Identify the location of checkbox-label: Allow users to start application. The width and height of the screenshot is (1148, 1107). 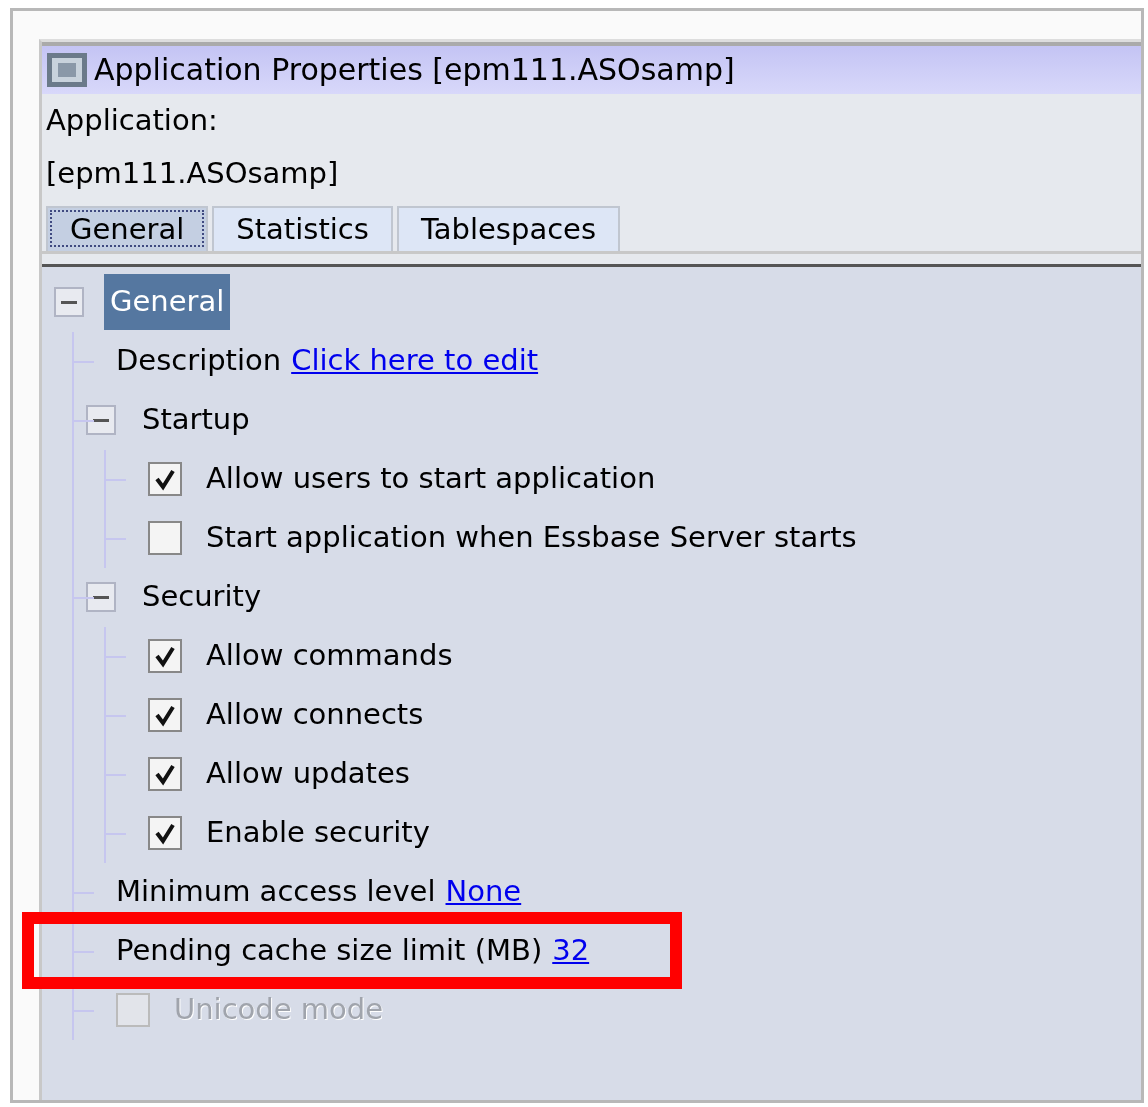
(431, 479).